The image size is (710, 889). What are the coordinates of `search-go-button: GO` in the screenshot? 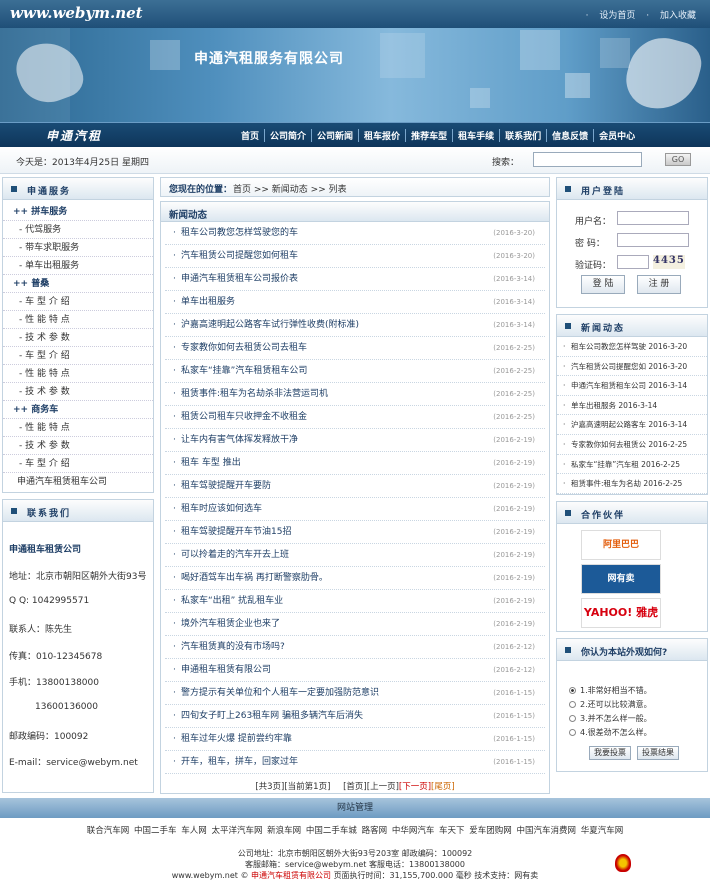 It's located at (678, 159).